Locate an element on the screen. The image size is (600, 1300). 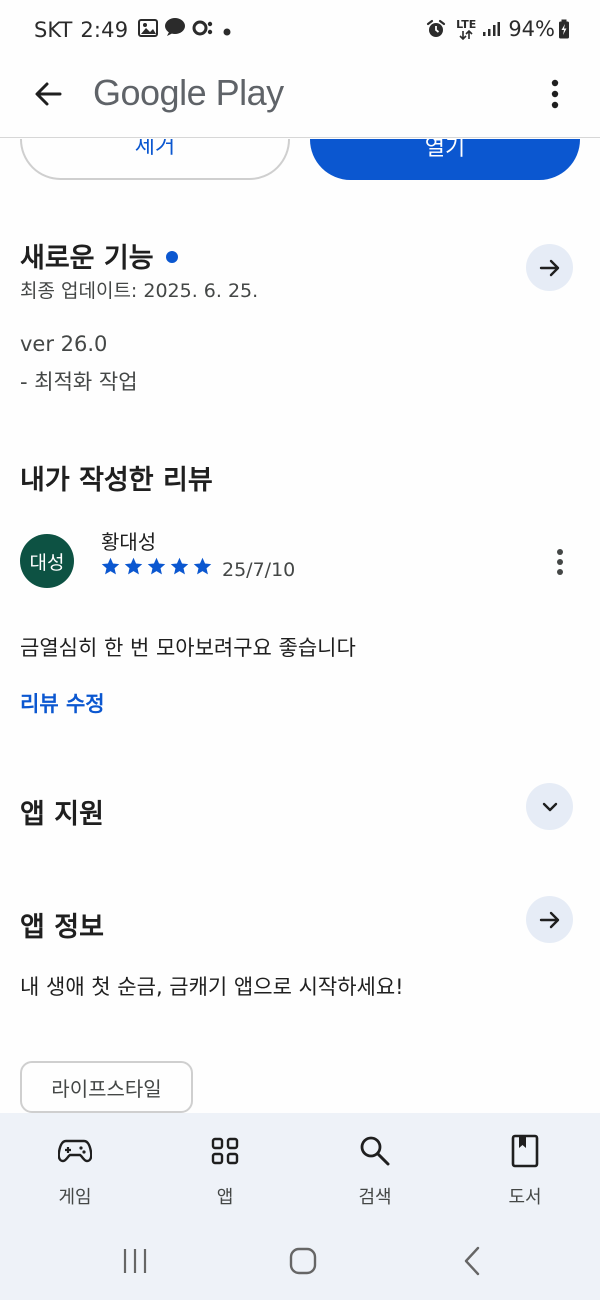
avatar: 대성 is located at coordinates (47, 561).